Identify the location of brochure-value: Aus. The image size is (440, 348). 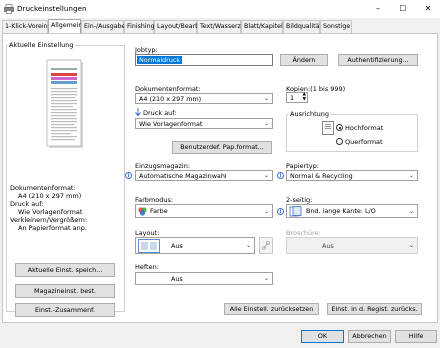
(328, 246).